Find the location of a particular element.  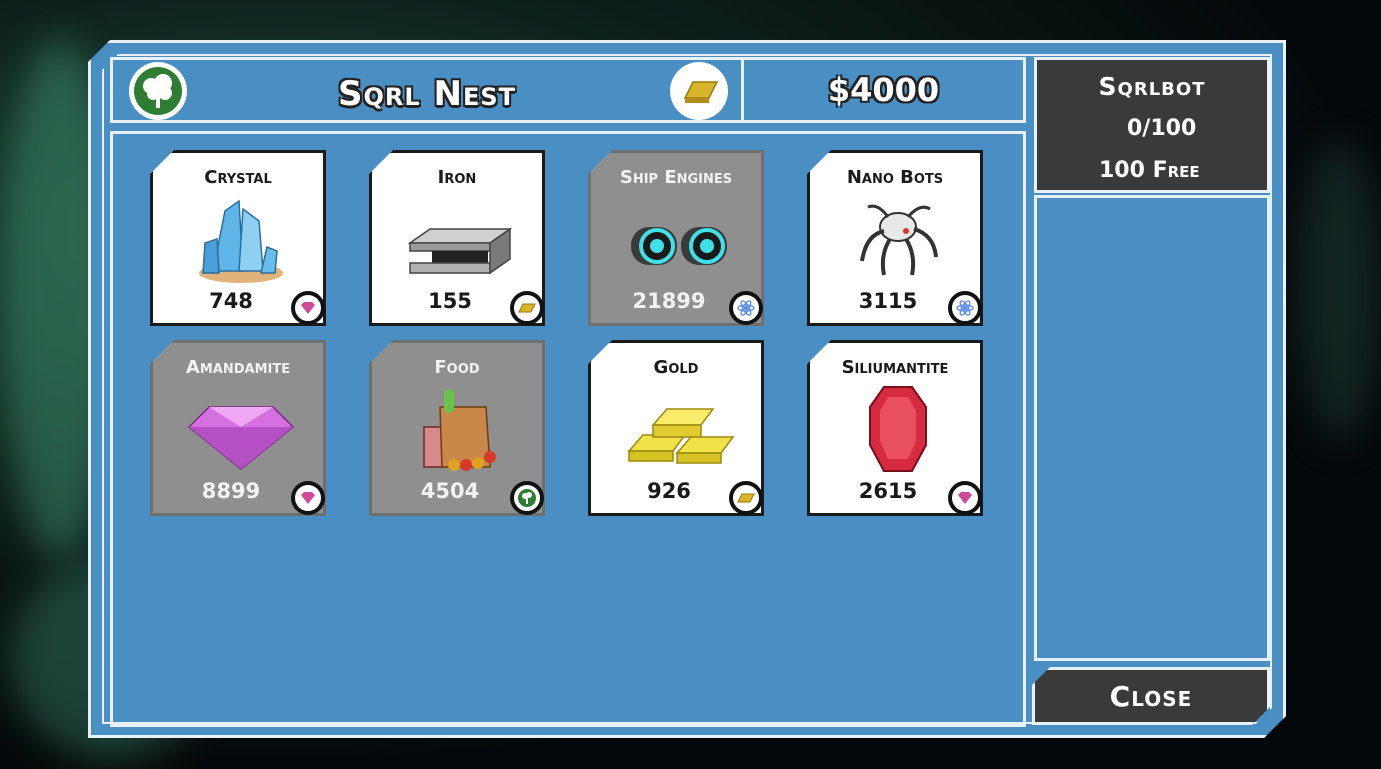

item-value: 21899 is located at coordinates (669, 301).